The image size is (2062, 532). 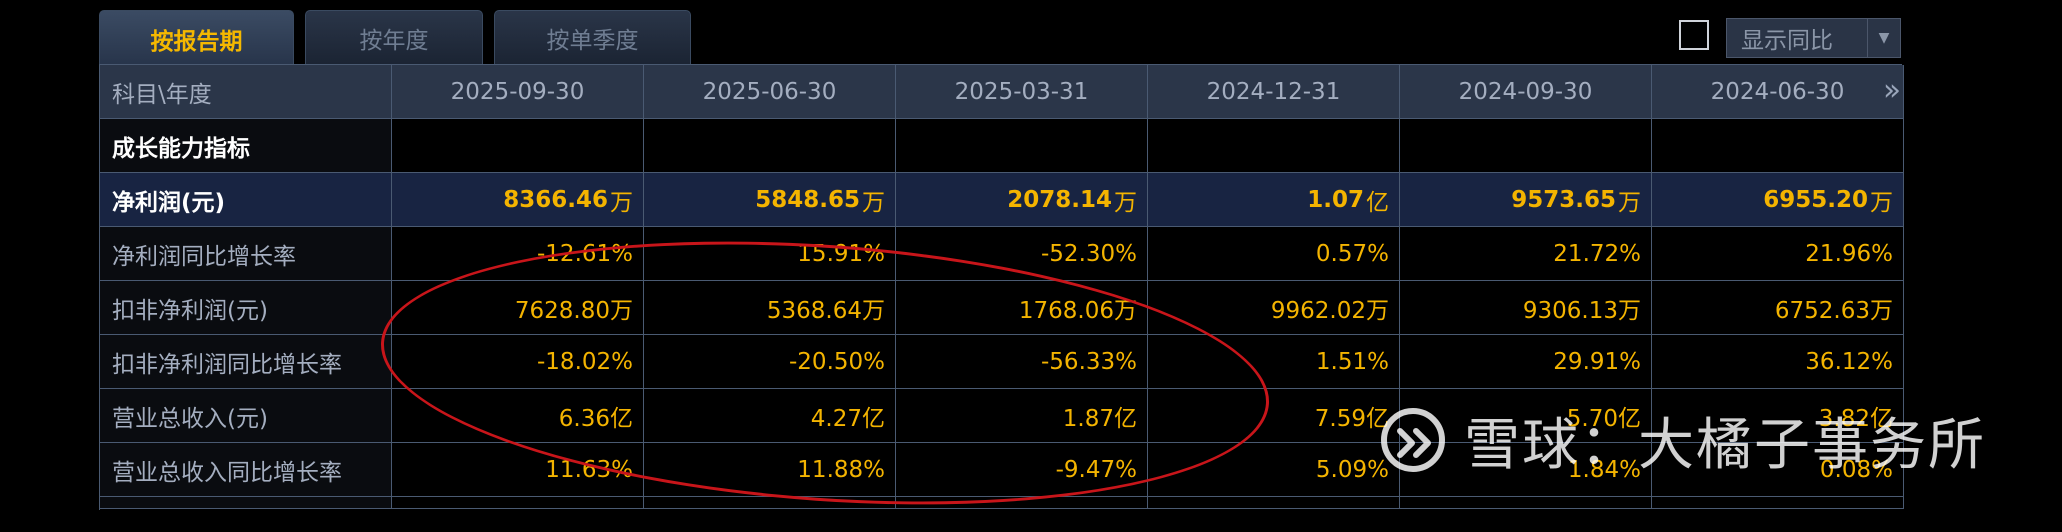 What do you see at coordinates (1778, 362) in the screenshot?
I see `table-cell: 36.12%` at bounding box center [1778, 362].